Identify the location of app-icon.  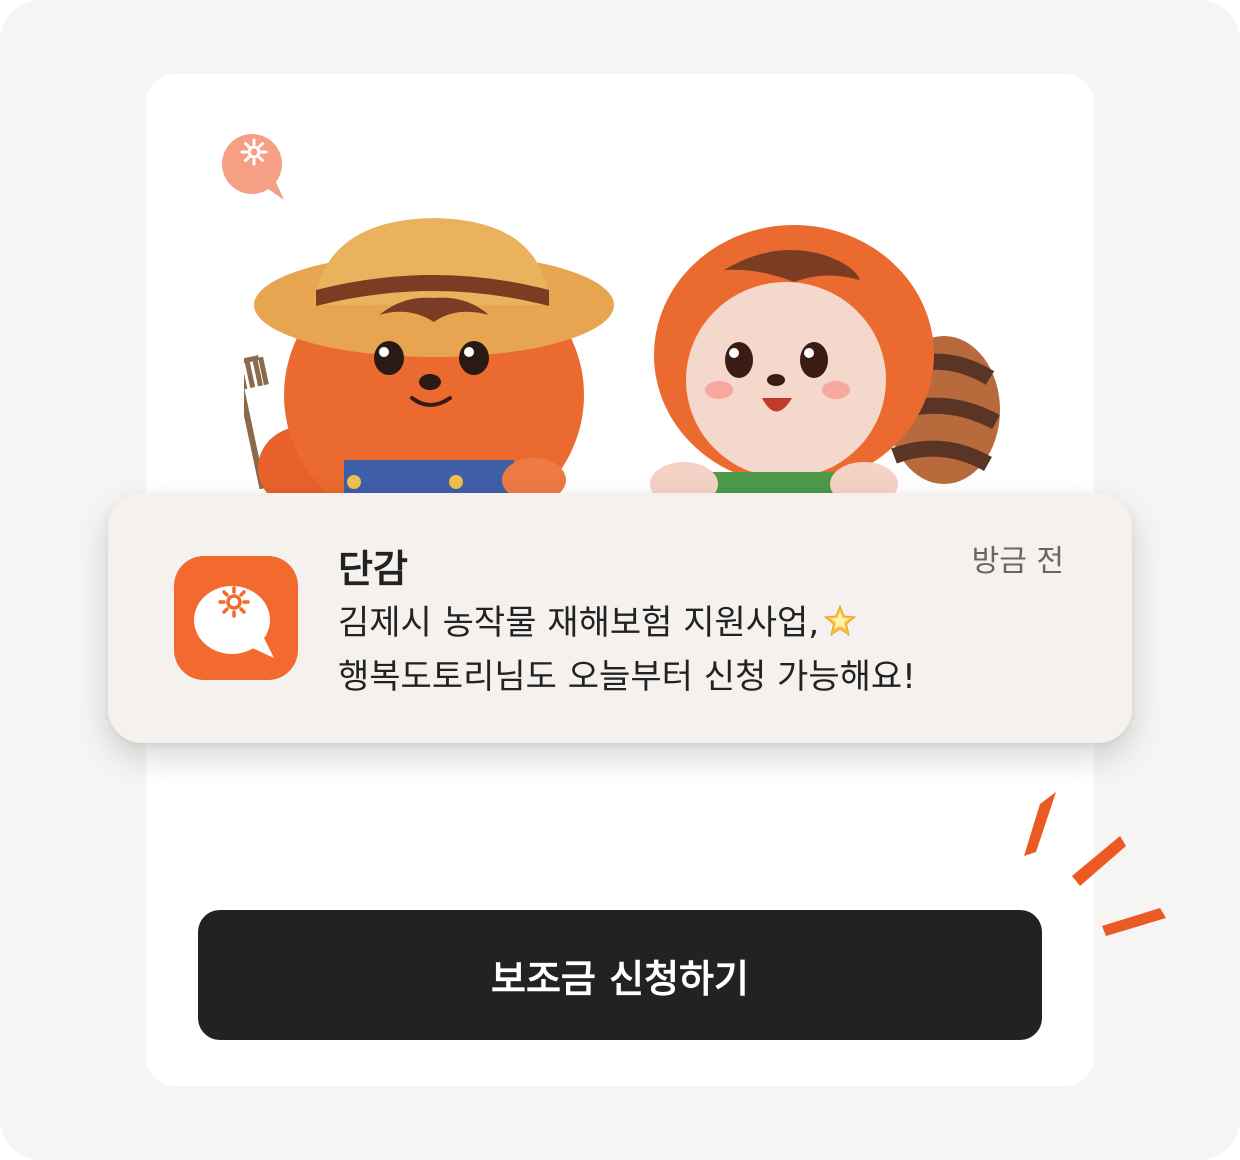
(236, 618).